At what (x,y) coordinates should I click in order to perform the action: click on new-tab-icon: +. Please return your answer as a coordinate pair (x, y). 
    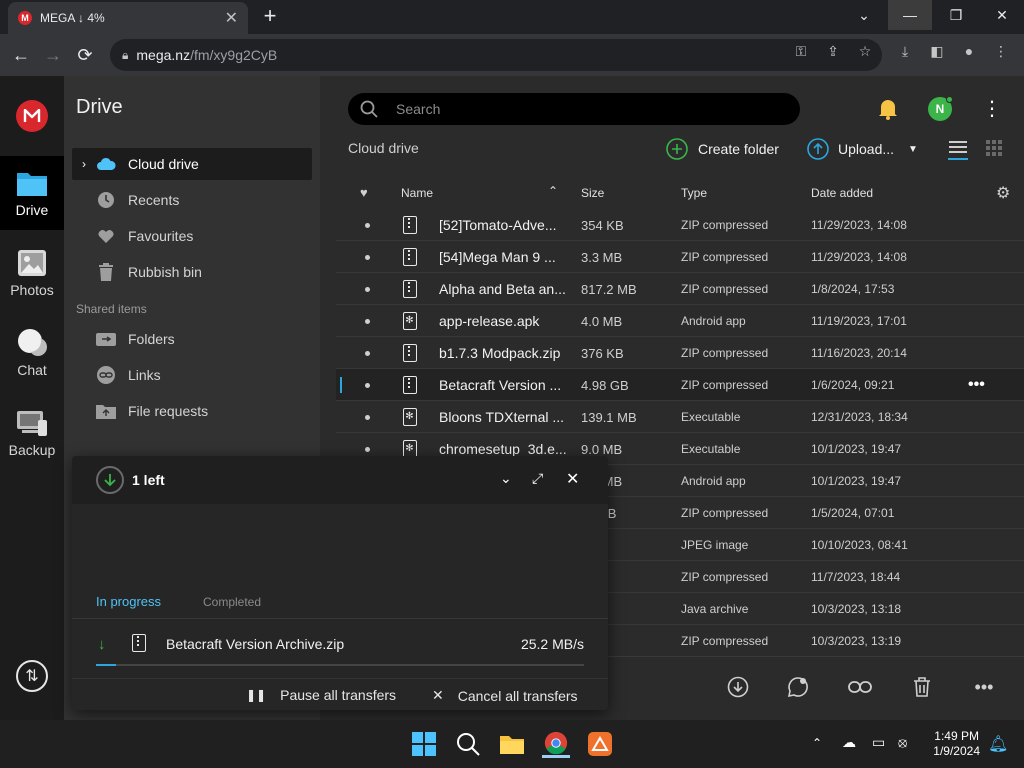
    Looking at the image, I should click on (270, 16).